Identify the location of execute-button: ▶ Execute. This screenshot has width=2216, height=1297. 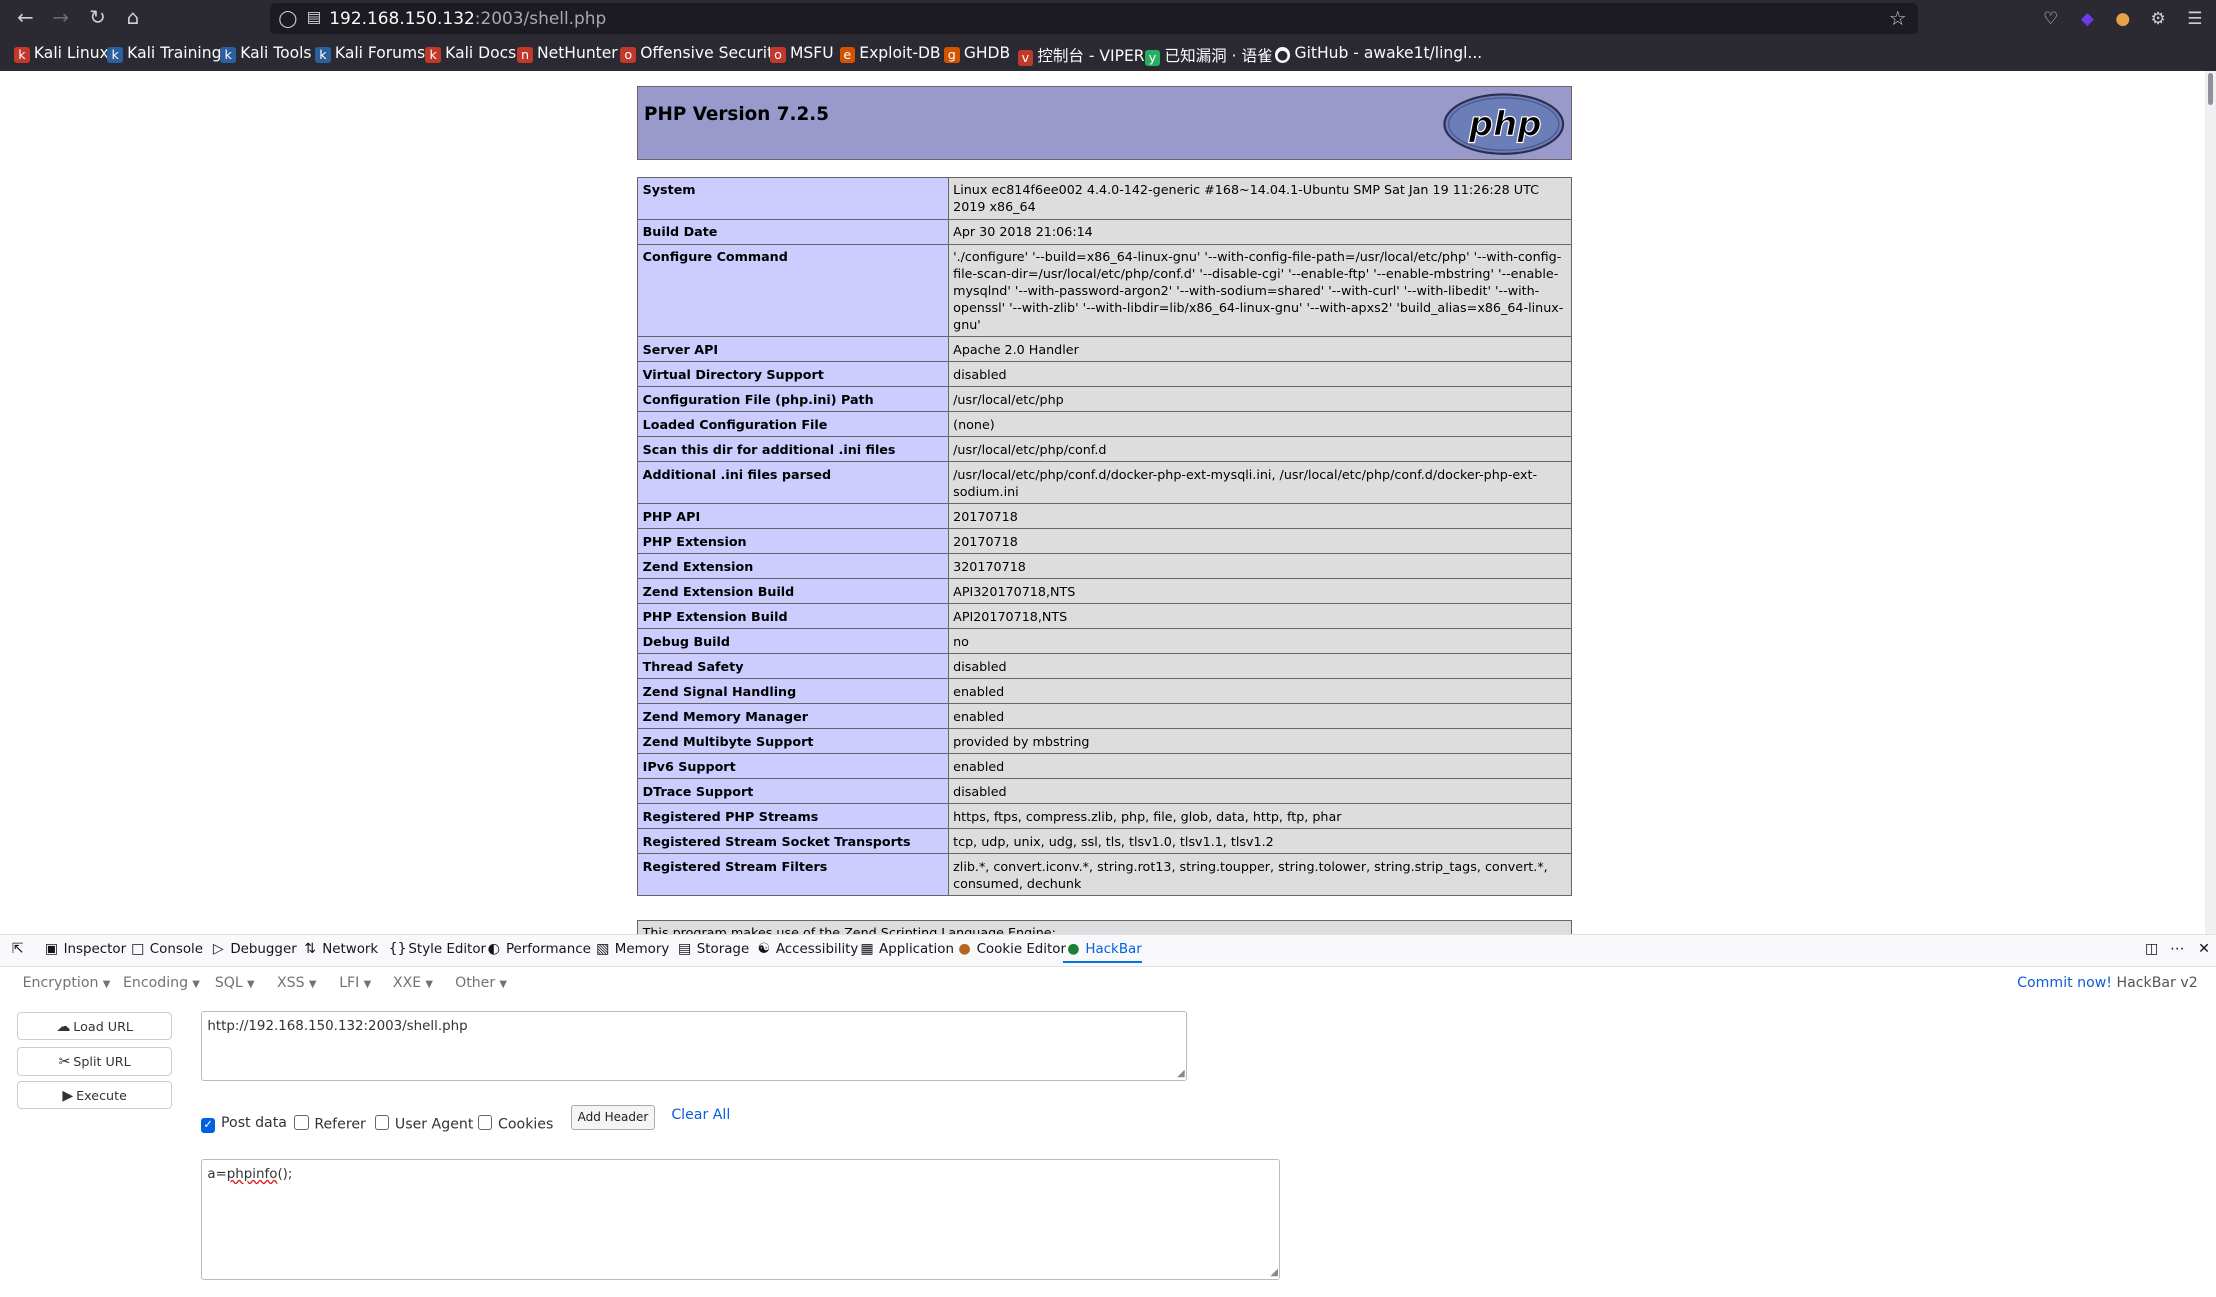
(94, 1095).